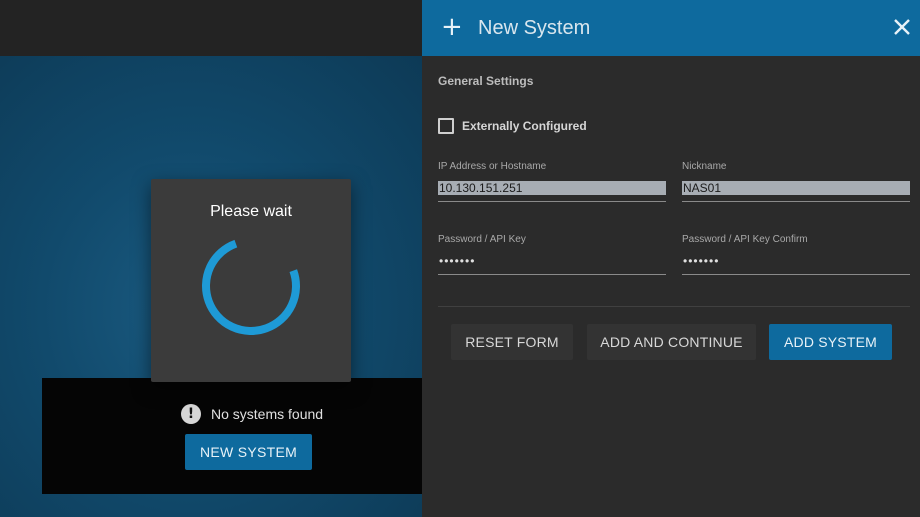  What do you see at coordinates (671, 28) in the screenshot?
I see `panel-header: + New System` at bounding box center [671, 28].